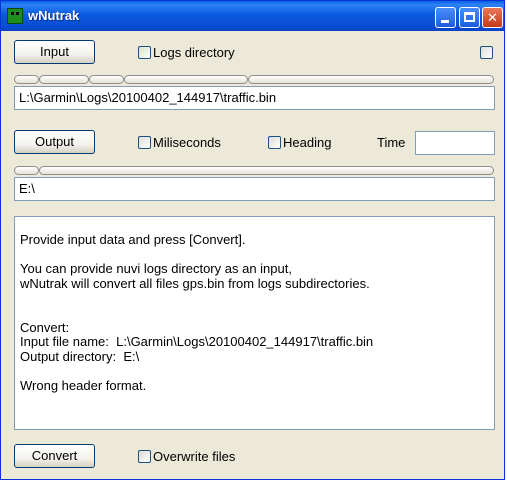  What do you see at coordinates (54, 456) in the screenshot?
I see `convert-button: Convert` at bounding box center [54, 456].